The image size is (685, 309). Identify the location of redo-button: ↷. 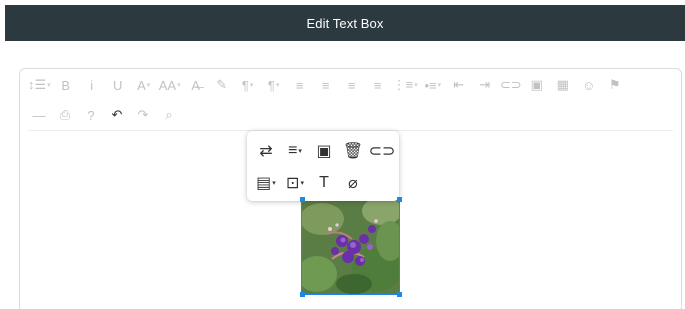
(143, 115).